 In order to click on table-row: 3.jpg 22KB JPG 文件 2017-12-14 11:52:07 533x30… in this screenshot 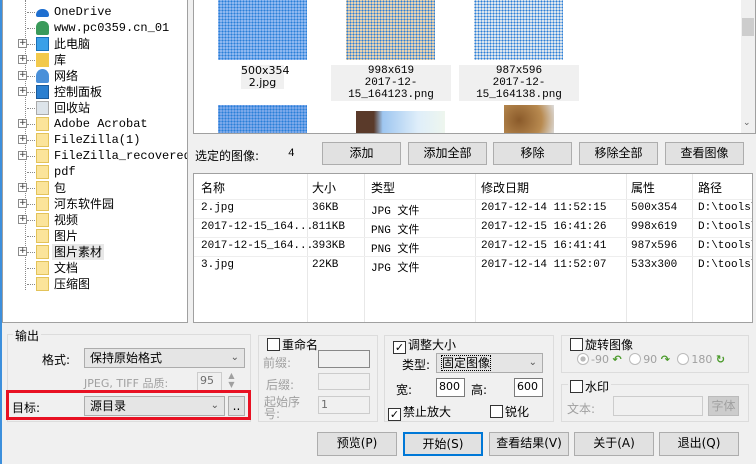, I will do `click(473, 265)`.